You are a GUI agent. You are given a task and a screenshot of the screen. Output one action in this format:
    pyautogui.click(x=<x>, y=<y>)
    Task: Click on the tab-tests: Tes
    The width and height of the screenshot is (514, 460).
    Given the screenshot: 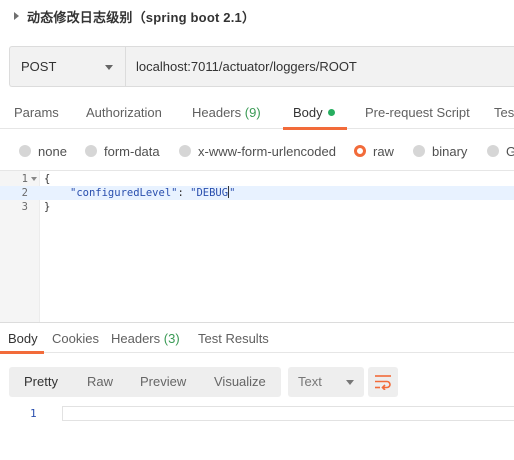 What is the action you would take?
    pyautogui.click(x=504, y=113)
    